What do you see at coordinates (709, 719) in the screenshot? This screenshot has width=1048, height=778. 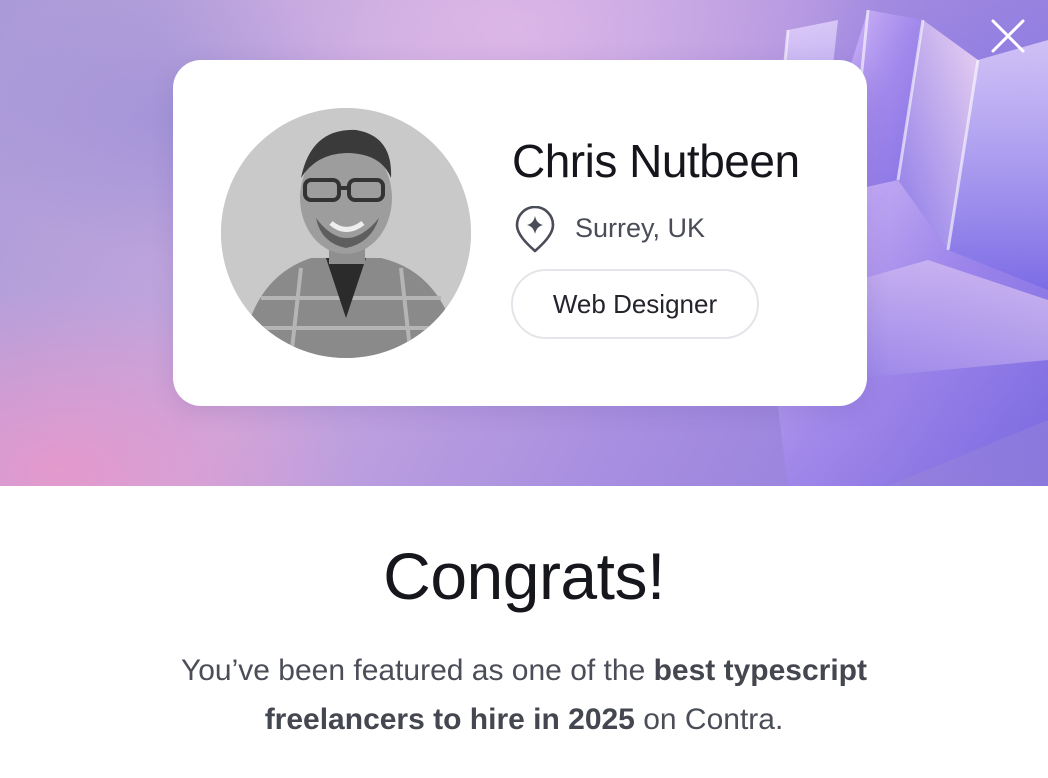 I see `message-suffix: on Contra.` at bounding box center [709, 719].